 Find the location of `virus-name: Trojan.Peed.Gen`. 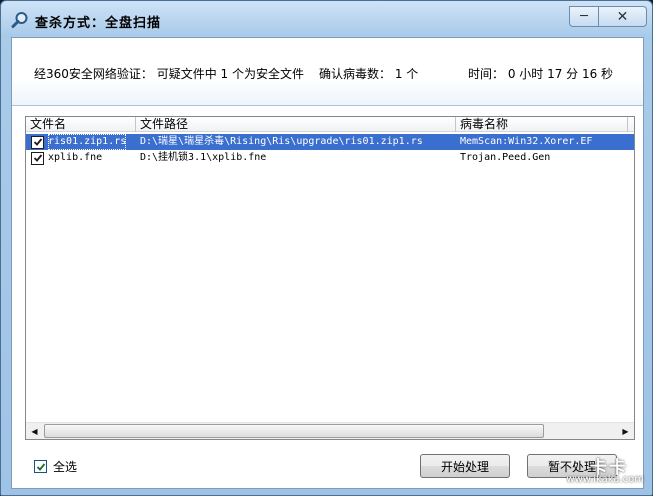

virus-name: Trojan.Peed.Gen is located at coordinates (505, 157).